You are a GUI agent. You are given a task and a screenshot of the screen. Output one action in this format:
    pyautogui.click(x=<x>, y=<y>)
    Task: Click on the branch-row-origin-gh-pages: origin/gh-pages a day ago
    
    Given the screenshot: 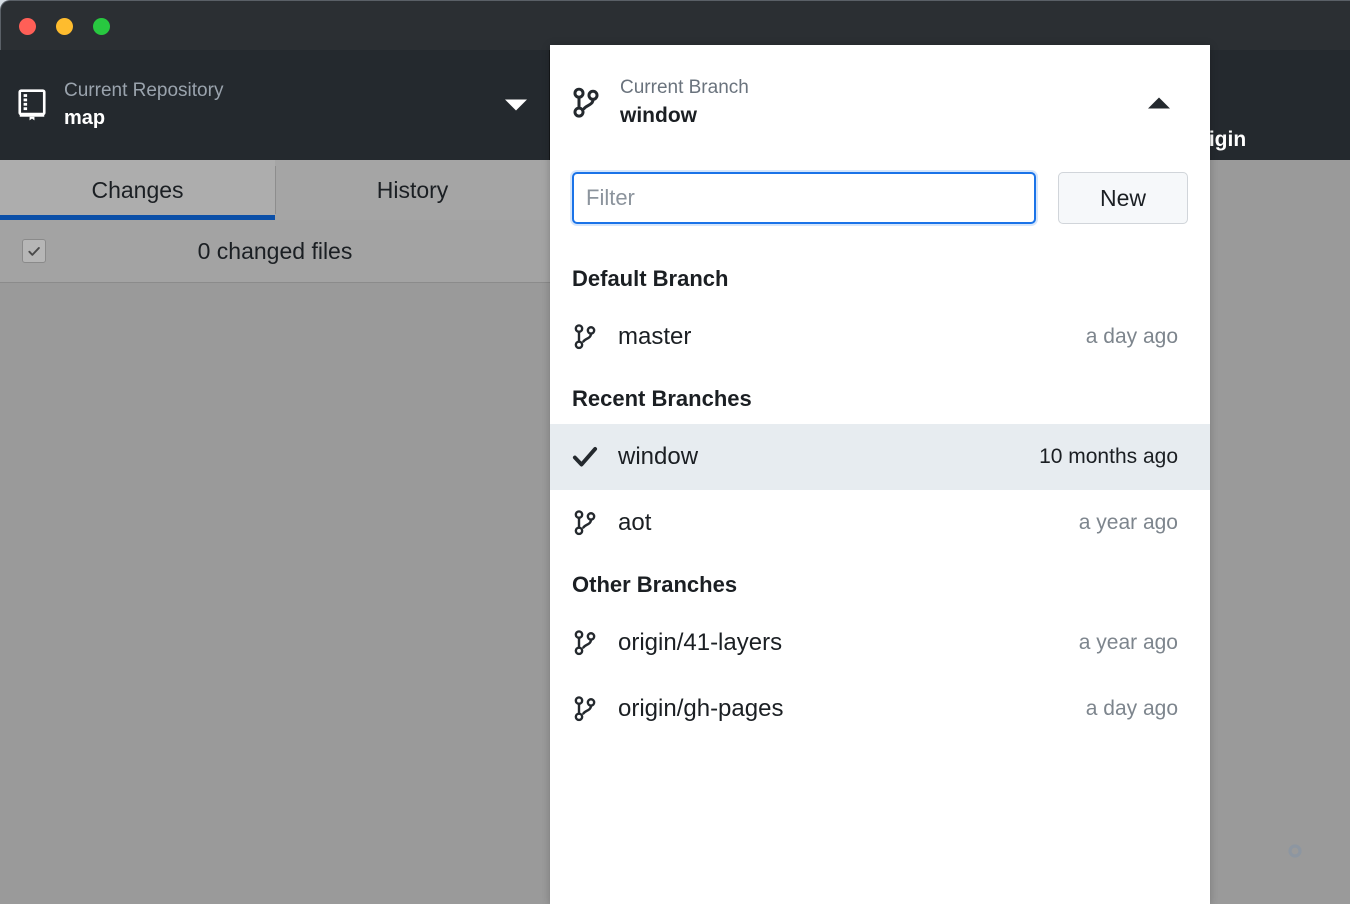 What is the action you would take?
    pyautogui.click(x=880, y=709)
    